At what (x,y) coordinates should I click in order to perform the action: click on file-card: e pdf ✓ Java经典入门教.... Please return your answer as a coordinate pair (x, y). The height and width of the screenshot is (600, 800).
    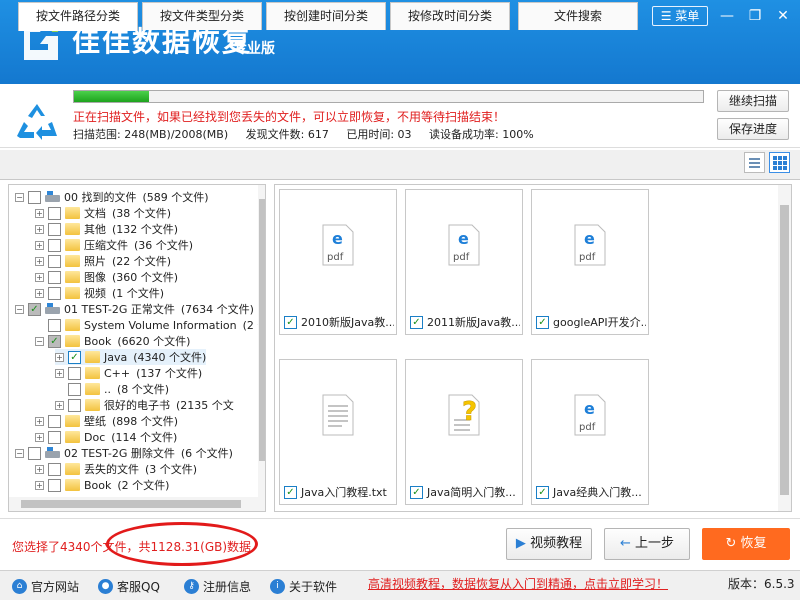
    Looking at the image, I should click on (590, 432).